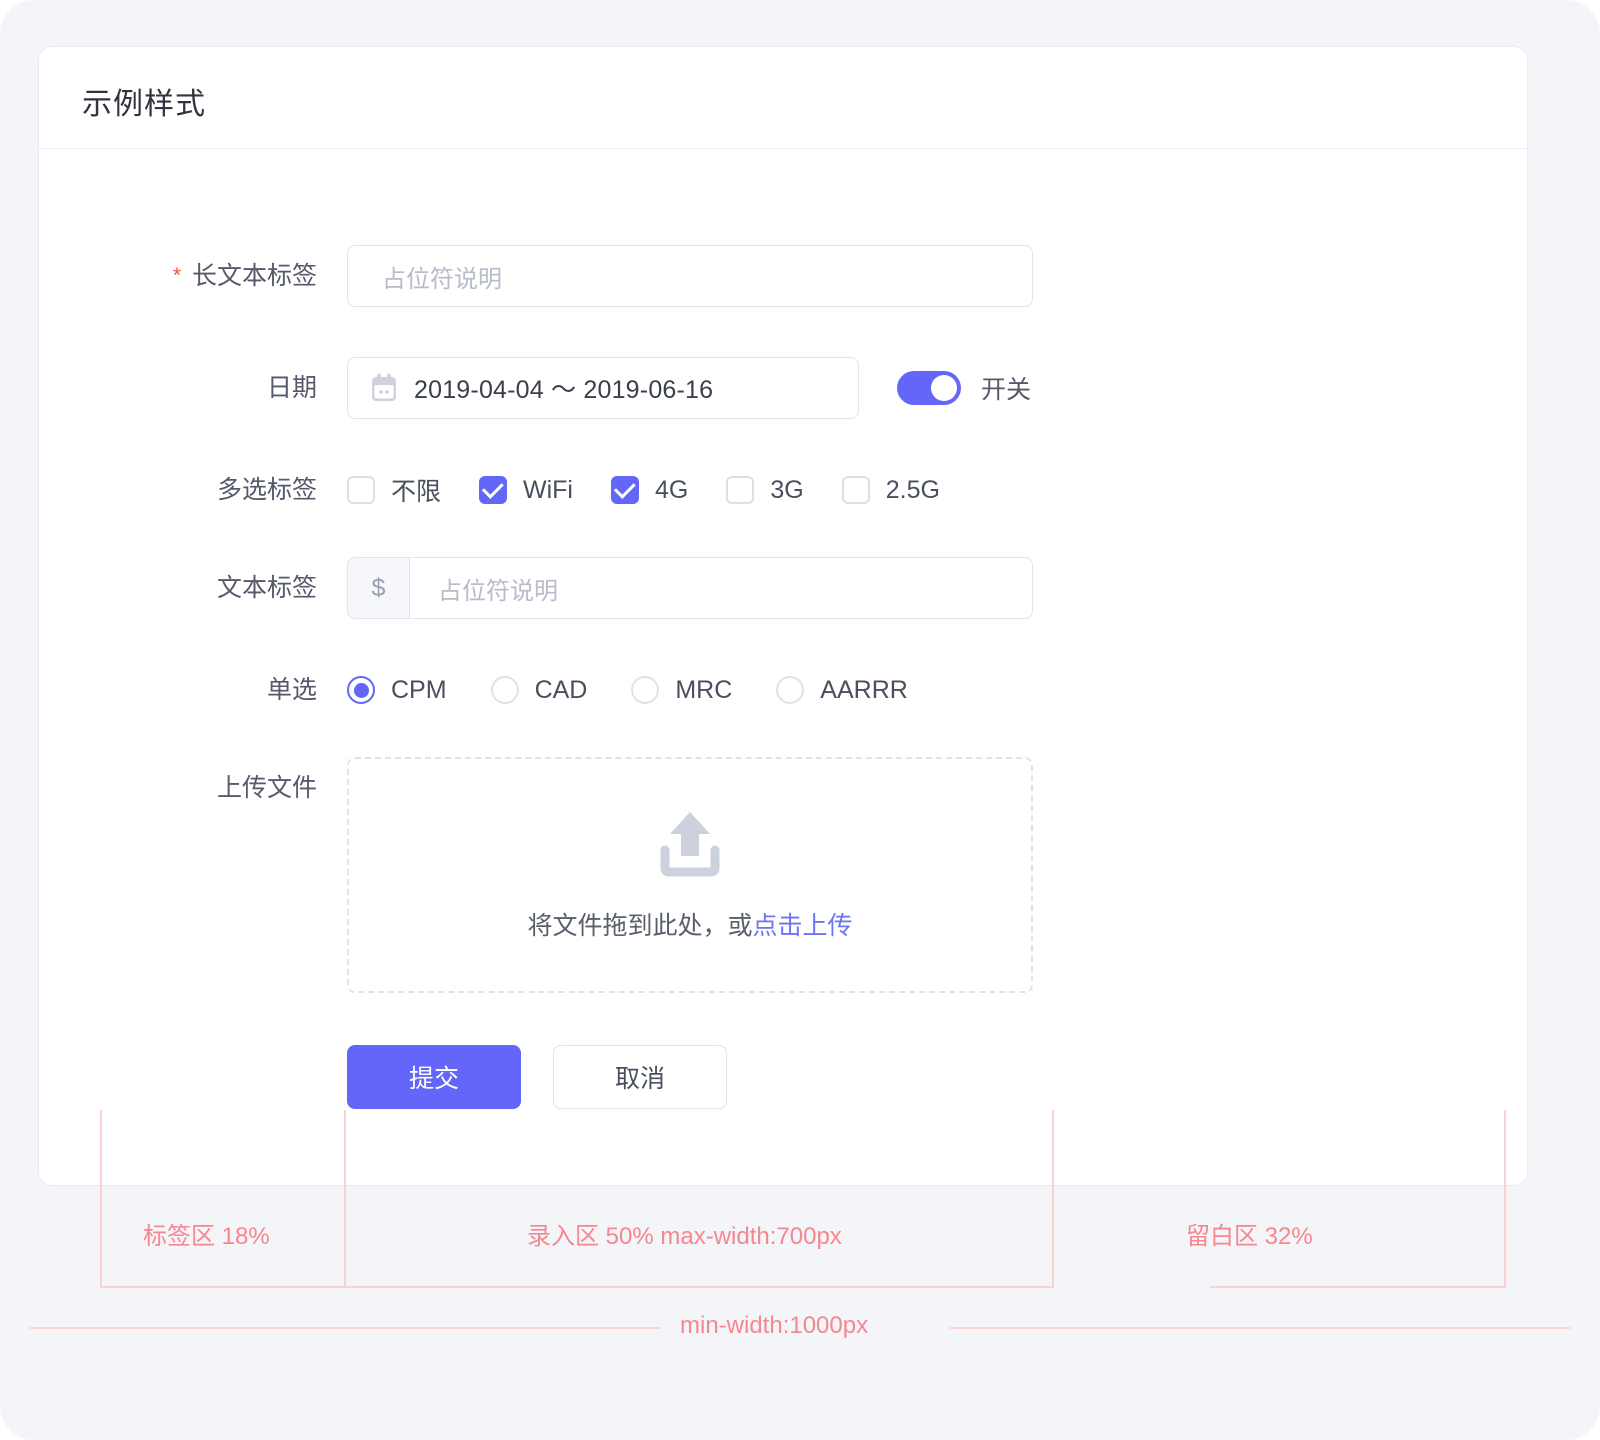  I want to click on radio-dot-icon, so click(361, 690).